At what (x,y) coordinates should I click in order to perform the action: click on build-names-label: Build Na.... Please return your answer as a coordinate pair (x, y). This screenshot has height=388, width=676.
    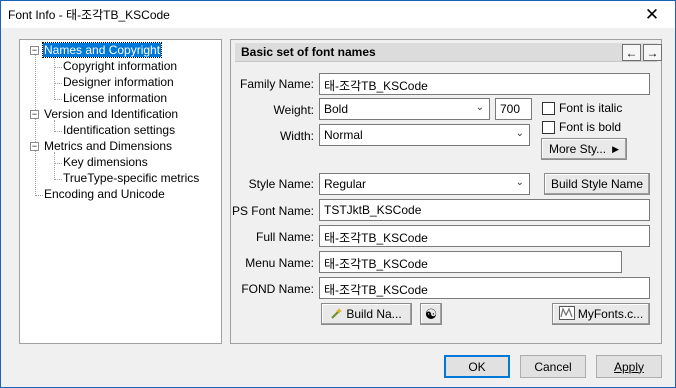
    Looking at the image, I should click on (374, 314).